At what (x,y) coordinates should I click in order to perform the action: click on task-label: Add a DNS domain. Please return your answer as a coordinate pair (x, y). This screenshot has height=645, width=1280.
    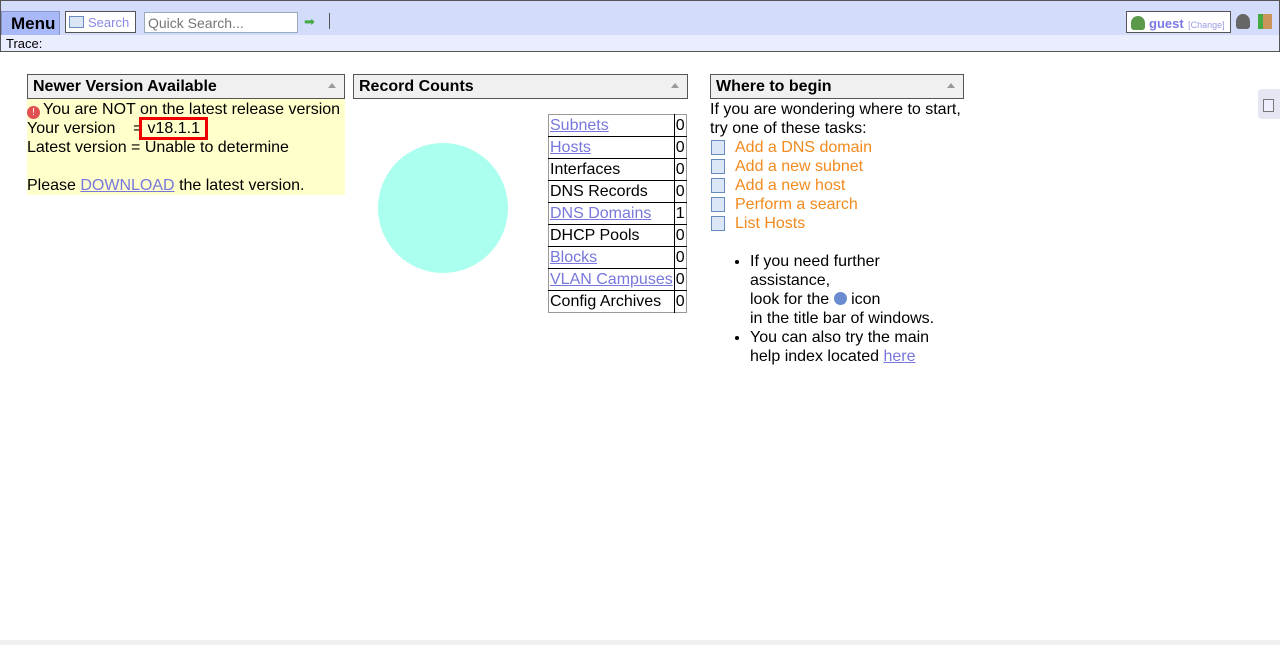
    Looking at the image, I should click on (803, 147).